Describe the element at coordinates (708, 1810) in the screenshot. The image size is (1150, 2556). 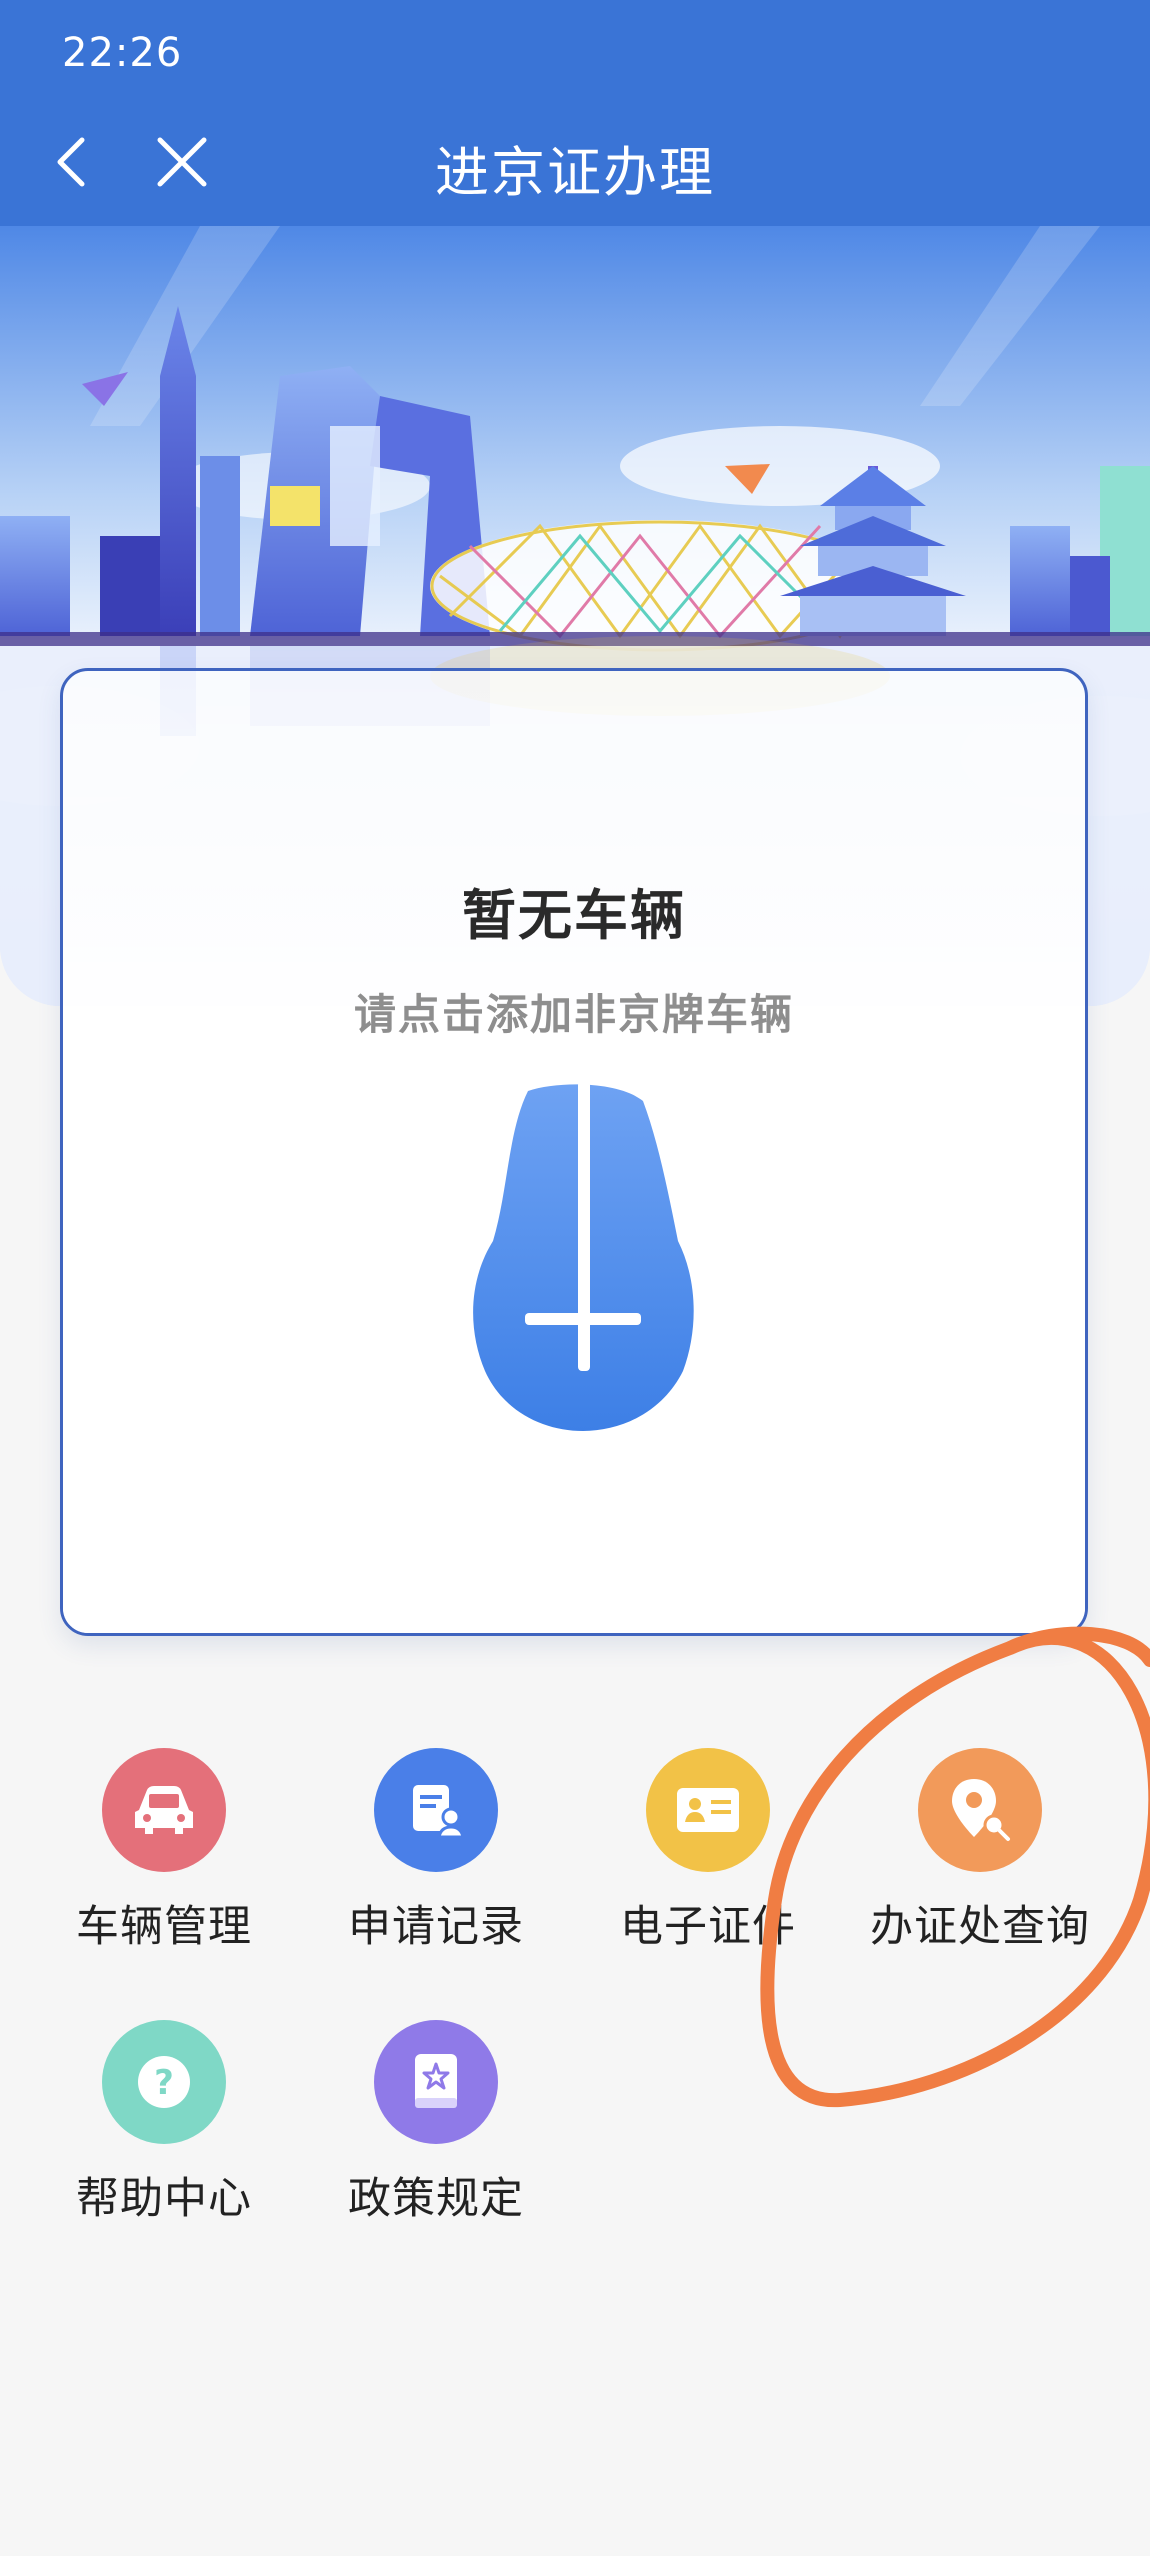
I see `id-card-icon` at that location.